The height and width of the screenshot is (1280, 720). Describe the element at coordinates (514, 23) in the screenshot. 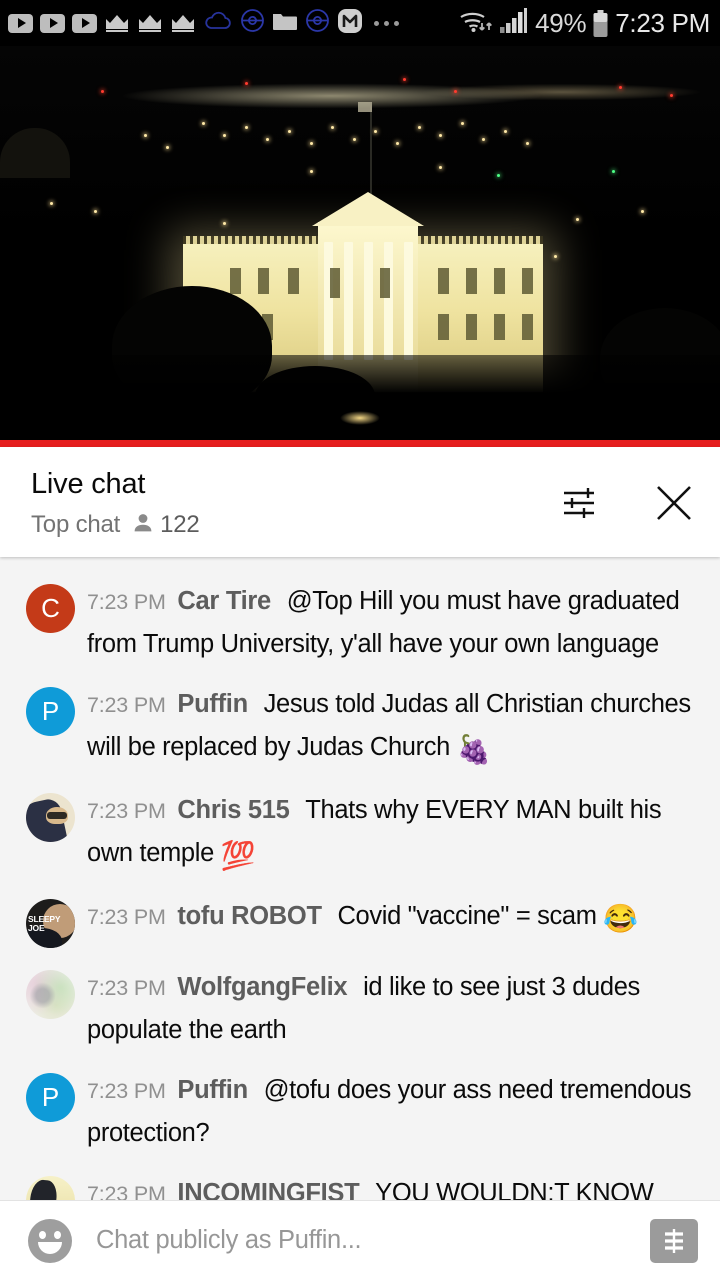

I see `cellular-signal-icon` at that location.